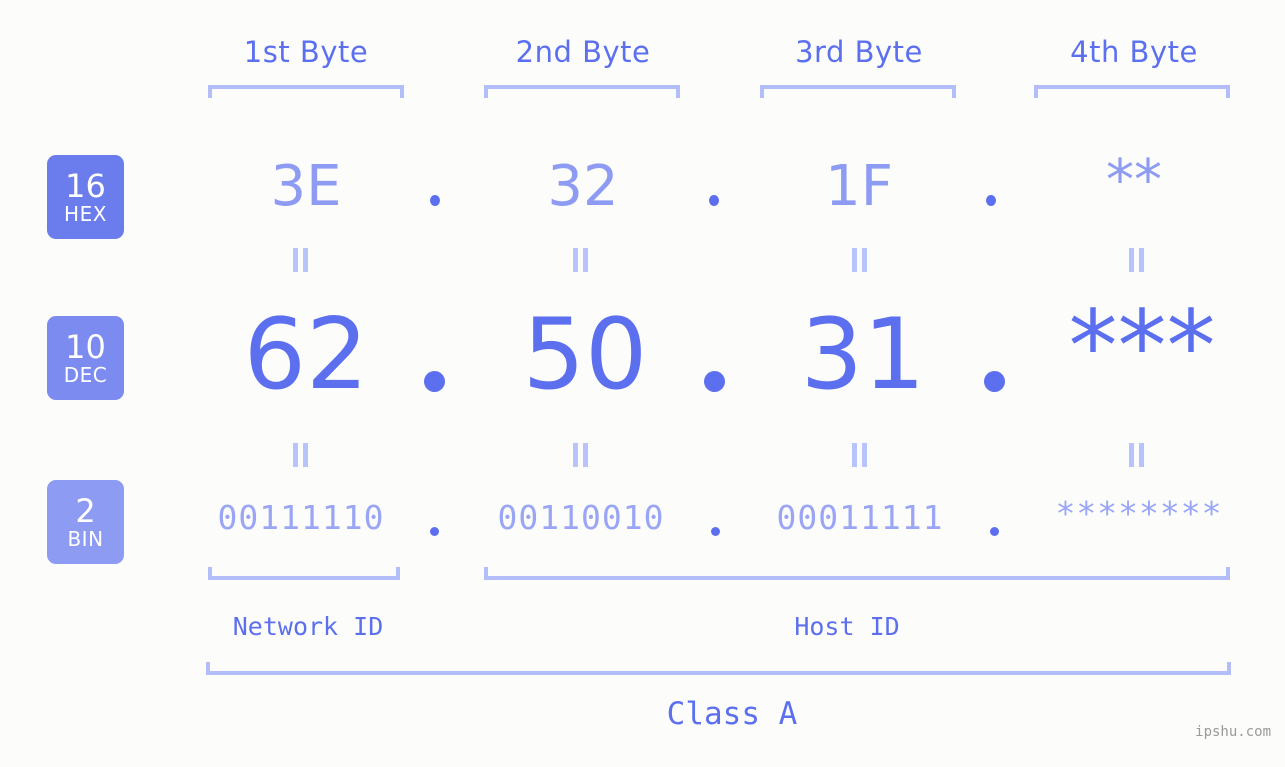 The image size is (1285, 767). What do you see at coordinates (714, 200) in the screenshot?
I see `hex-separator-2-icon` at bounding box center [714, 200].